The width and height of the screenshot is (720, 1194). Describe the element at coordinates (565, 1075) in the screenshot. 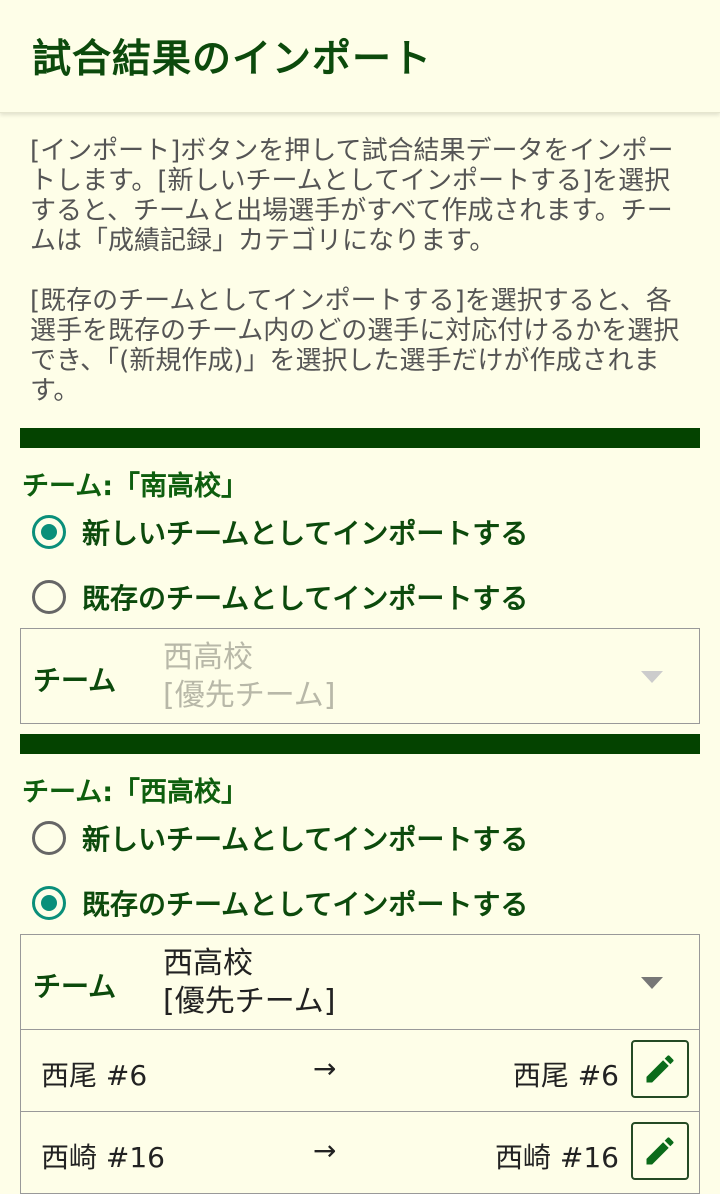

I see `player-target: 西尾 #6` at that location.